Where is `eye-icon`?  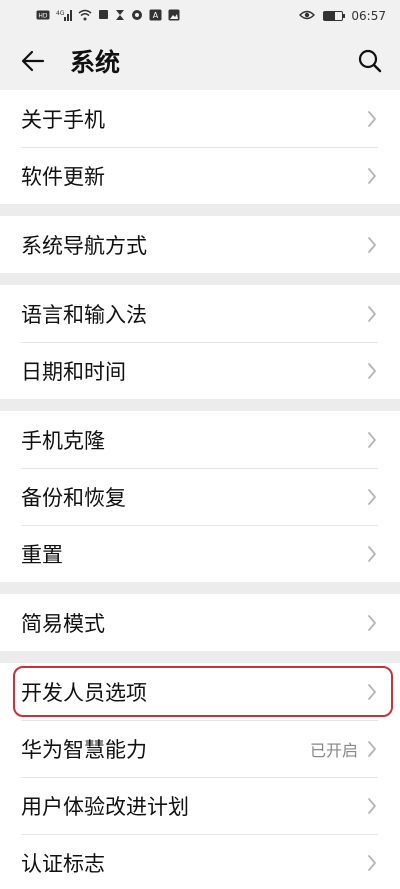
eye-icon is located at coordinates (307, 16).